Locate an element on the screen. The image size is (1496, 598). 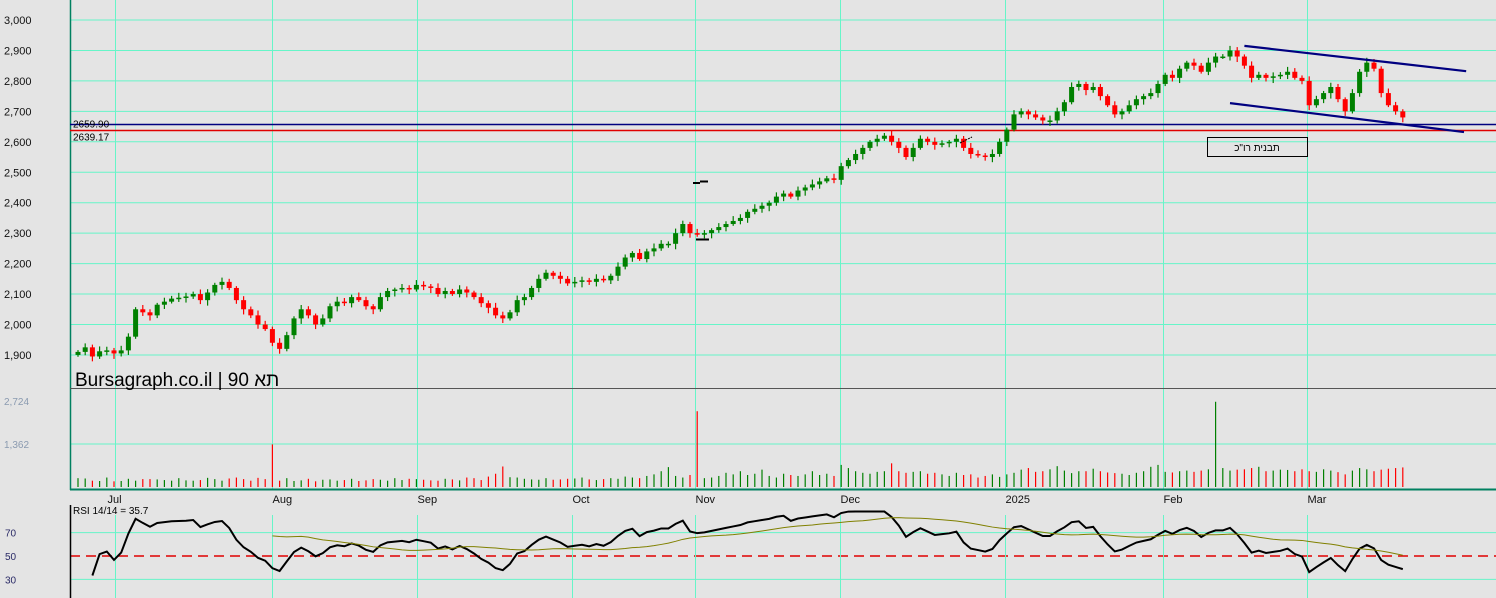
price-tick-label: 3,000 is located at coordinates (18, 21).